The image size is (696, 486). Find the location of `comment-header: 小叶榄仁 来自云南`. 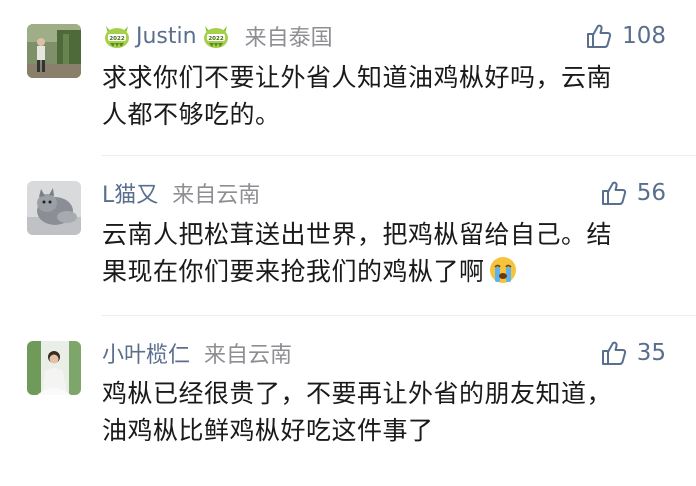

comment-header: 小叶榄仁 来自云南 is located at coordinates (197, 353).